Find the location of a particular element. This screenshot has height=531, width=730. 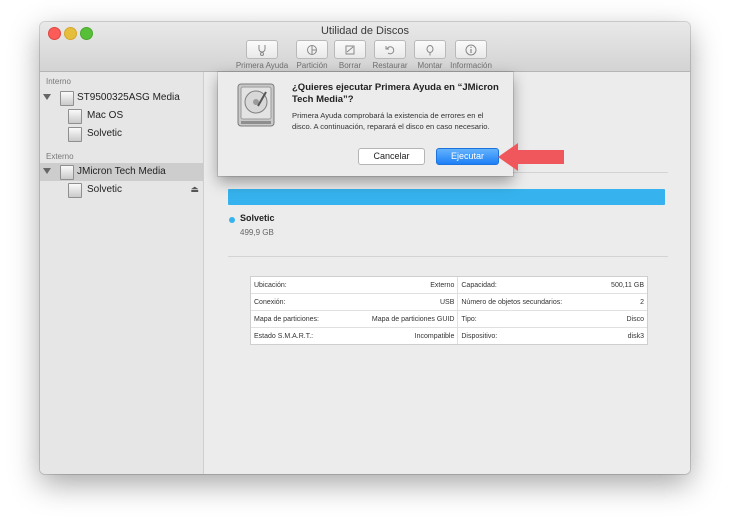

info-key: Tipo: is located at coordinates (527, 319).